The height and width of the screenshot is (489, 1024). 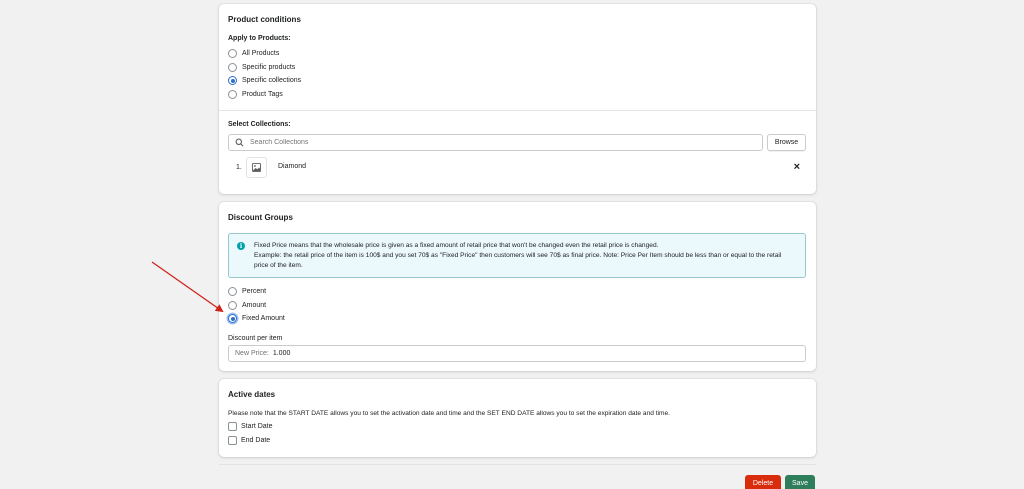 I want to click on radio-fixed-amount: Fixed Amount, so click(x=256, y=319).